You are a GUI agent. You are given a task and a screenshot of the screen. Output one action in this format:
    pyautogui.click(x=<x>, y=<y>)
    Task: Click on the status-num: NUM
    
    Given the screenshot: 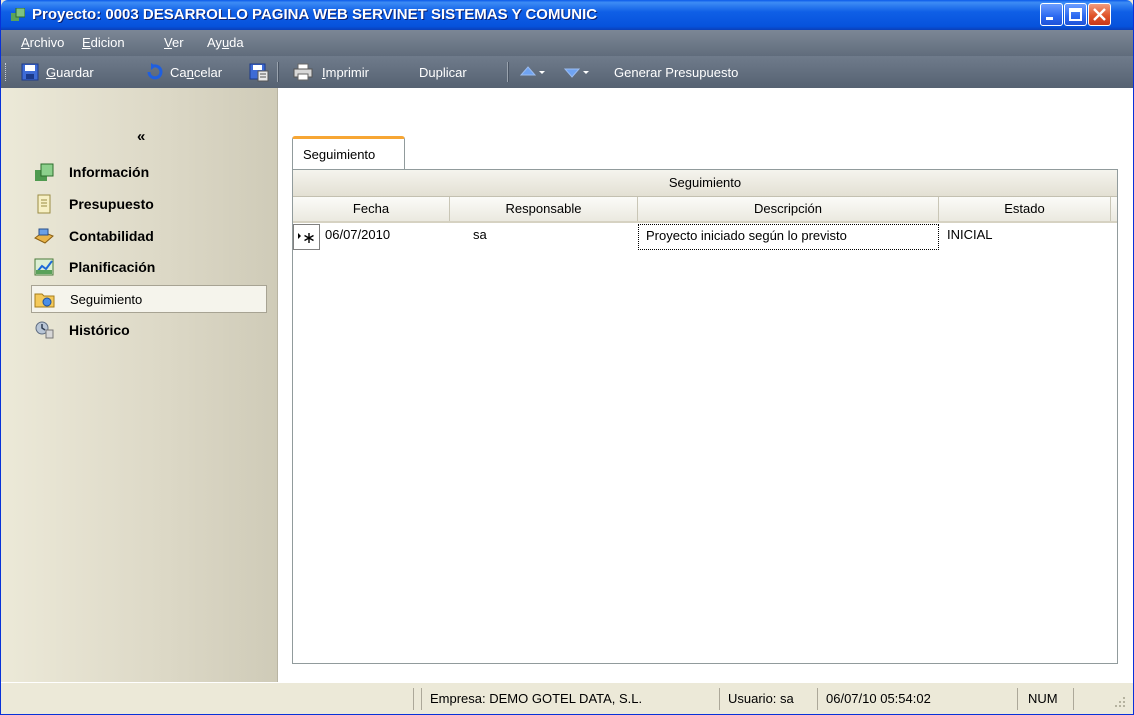 What is the action you would take?
    pyautogui.click(x=1045, y=699)
    